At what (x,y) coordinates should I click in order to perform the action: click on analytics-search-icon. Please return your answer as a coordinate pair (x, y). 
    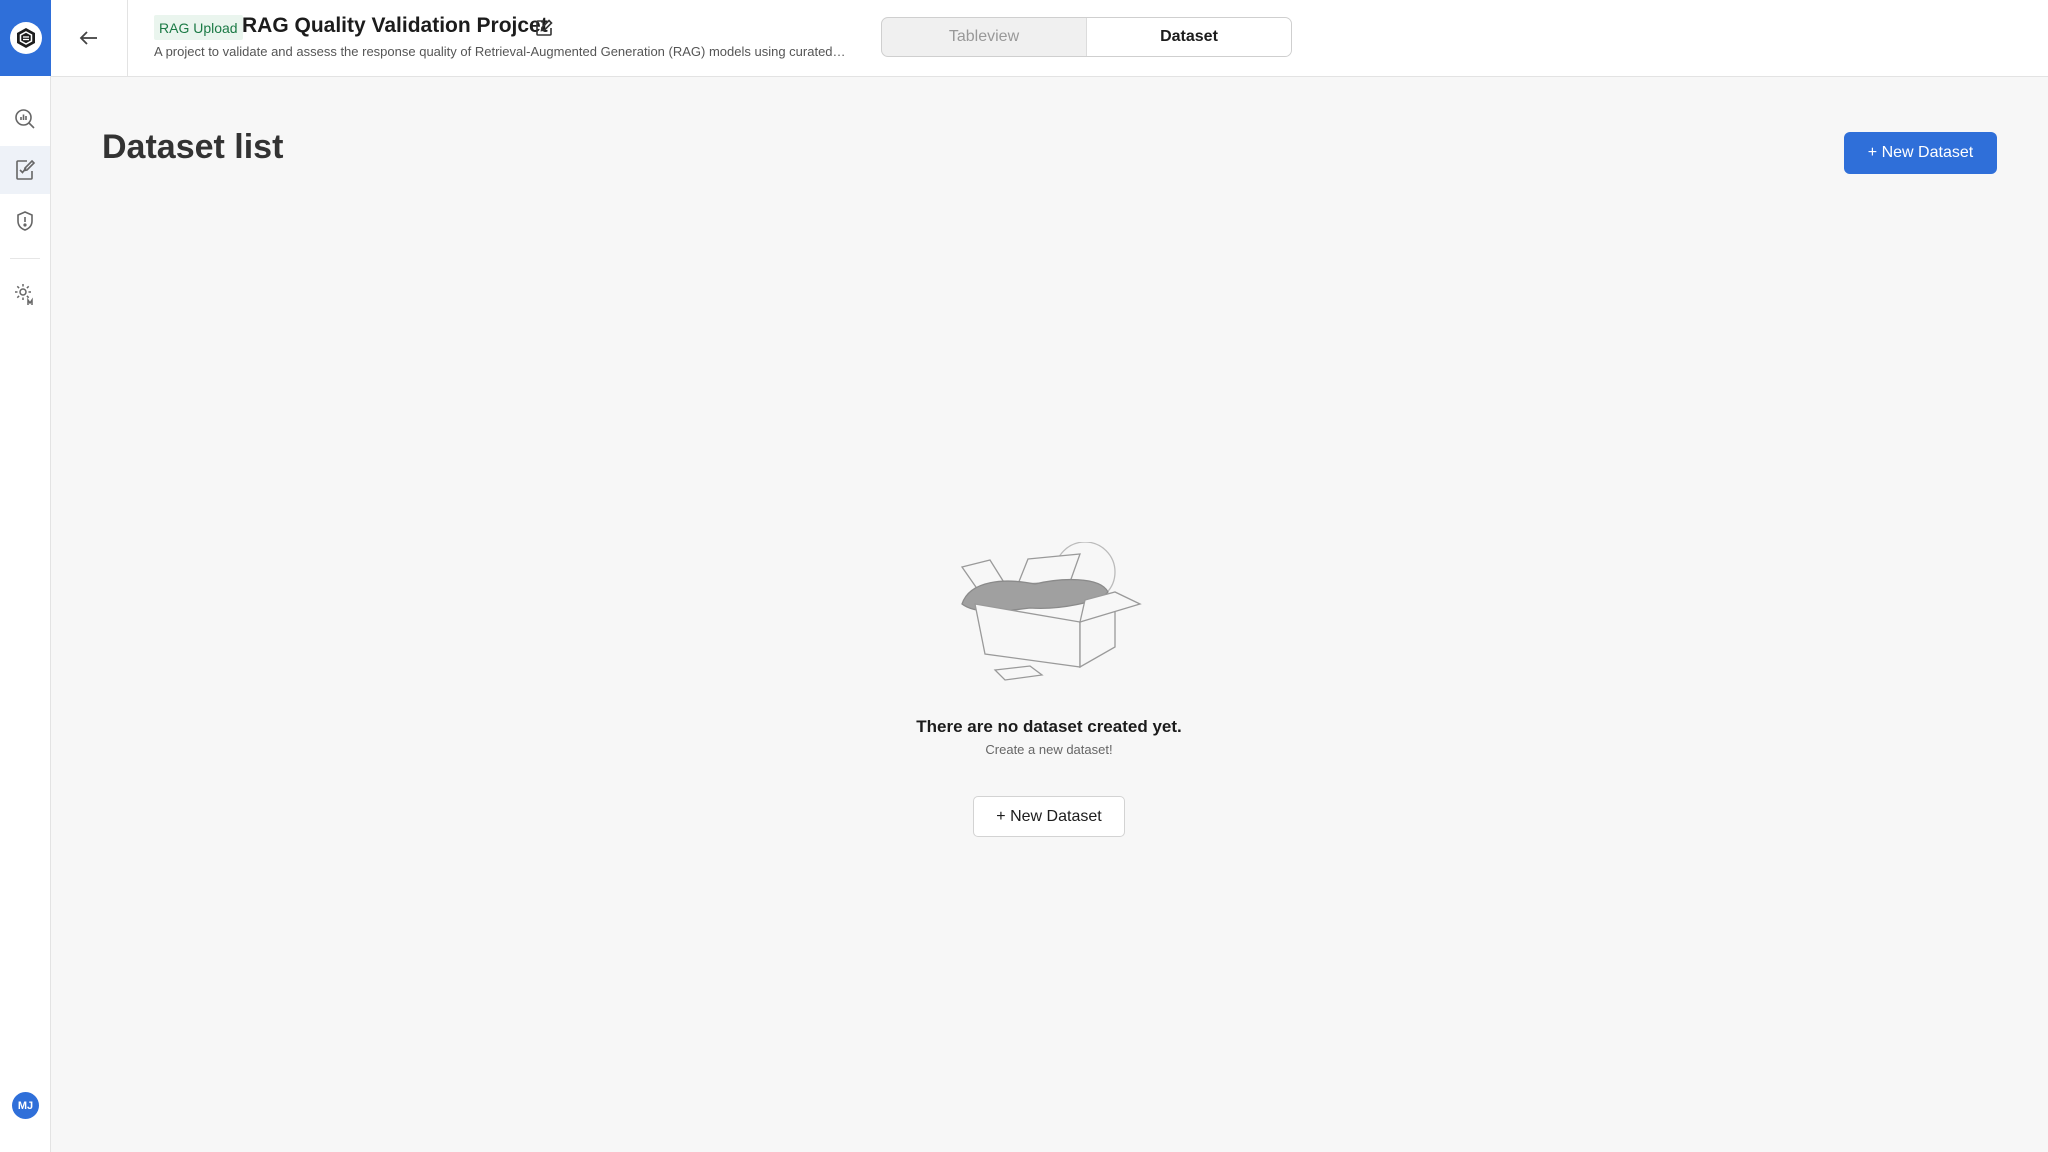
    Looking at the image, I should click on (25, 119).